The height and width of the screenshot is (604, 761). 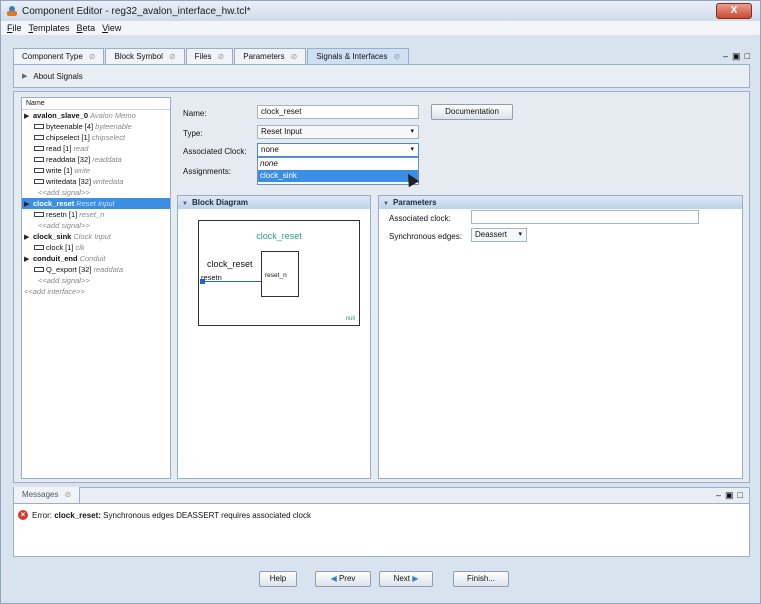 I want to click on block-diagram-header: ▼ Block Diagram, so click(x=274, y=202).